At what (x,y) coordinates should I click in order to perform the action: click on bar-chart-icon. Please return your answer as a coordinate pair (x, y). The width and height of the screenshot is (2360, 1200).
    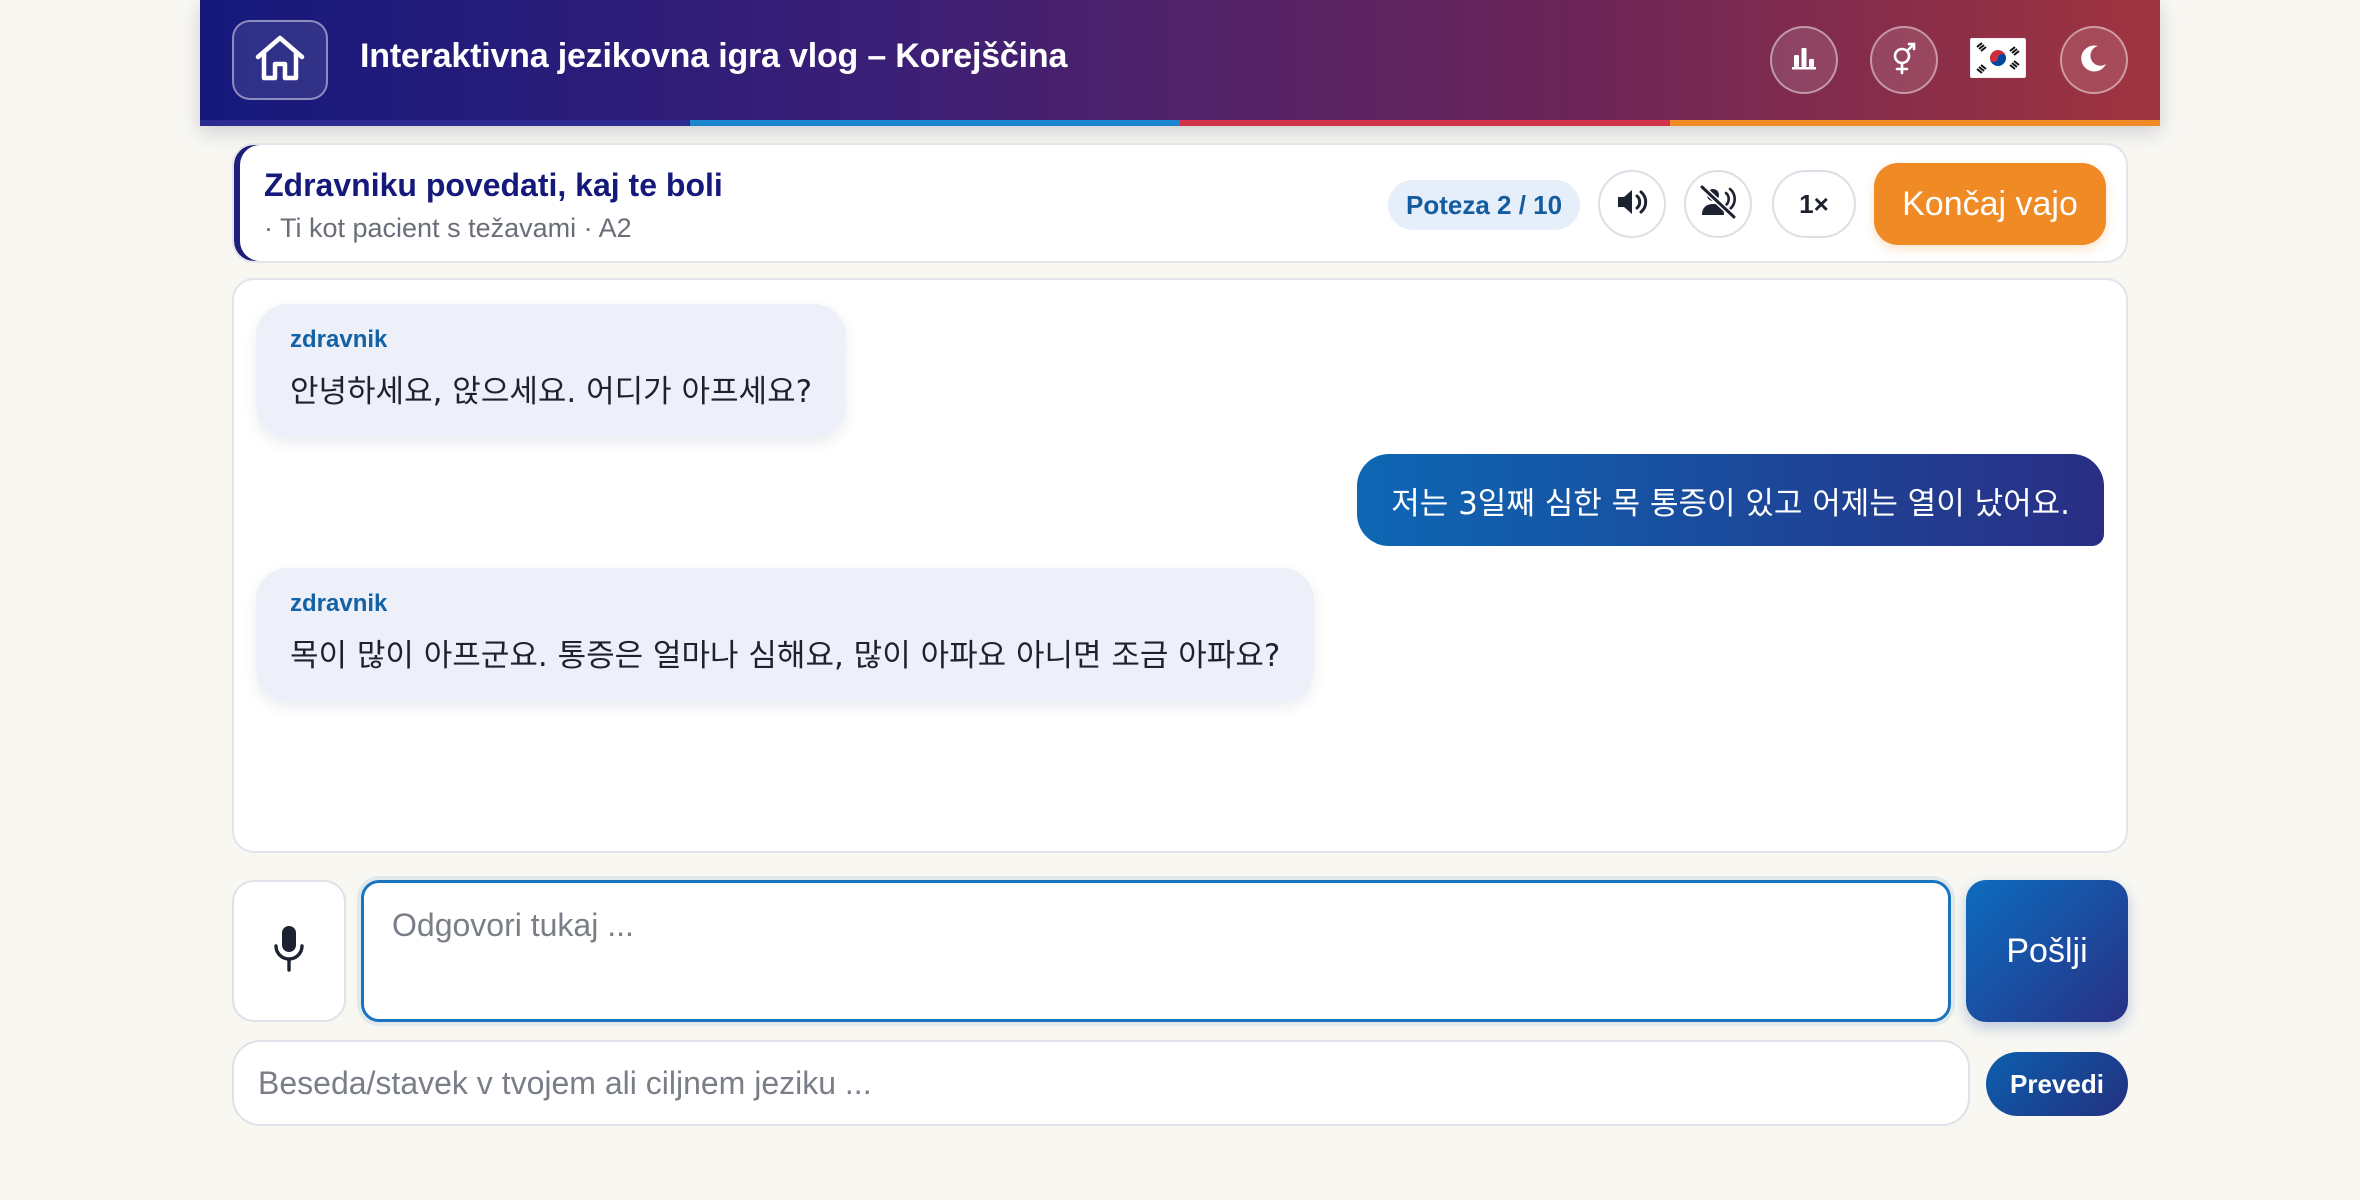
    Looking at the image, I should click on (1804, 60).